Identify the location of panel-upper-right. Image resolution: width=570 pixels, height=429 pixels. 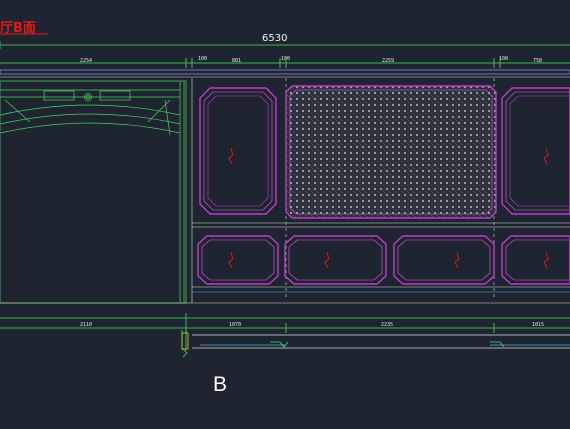
(535, 151).